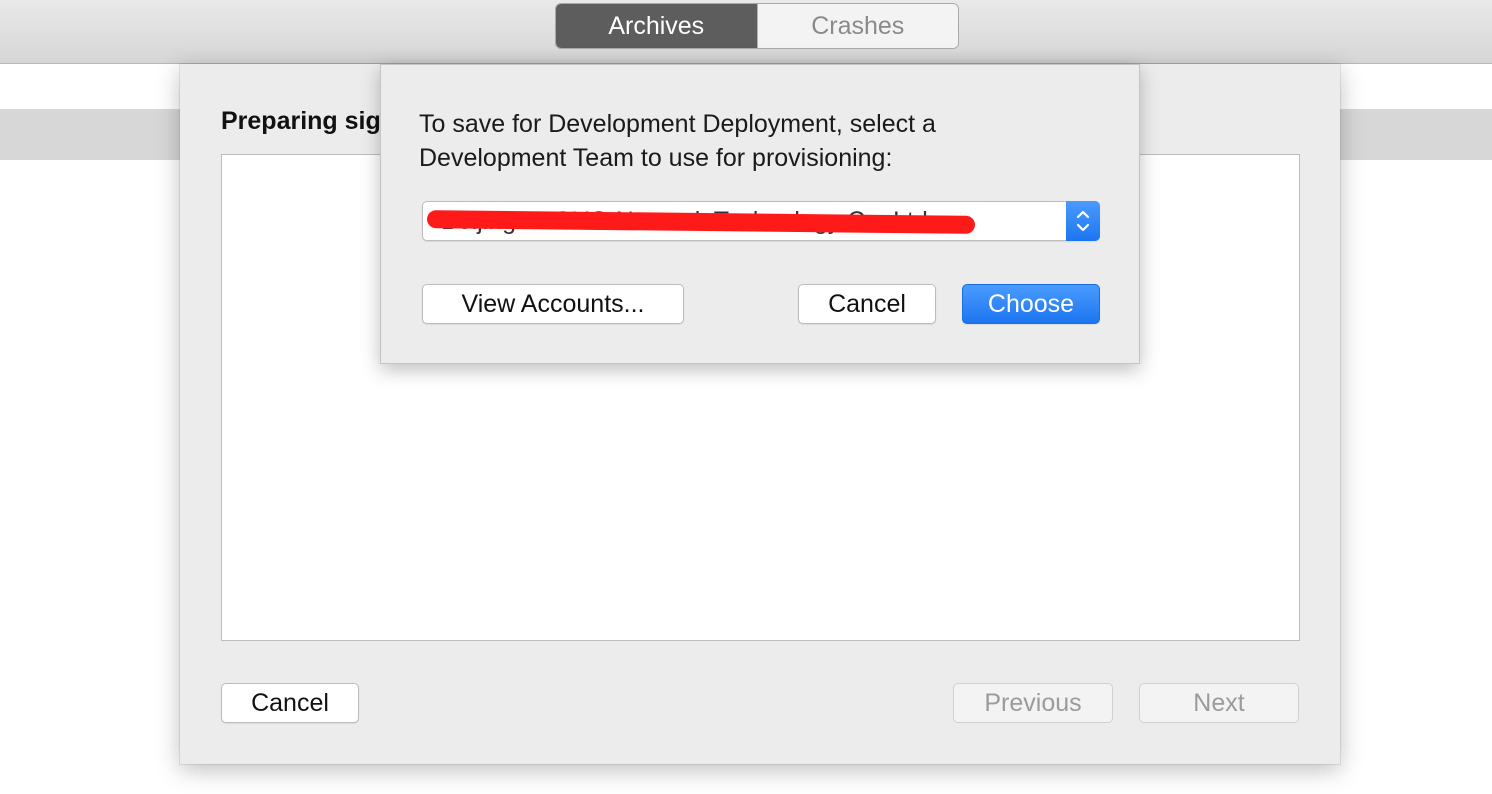  I want to click on tab-archives-label: Archives, so click(656, 25).